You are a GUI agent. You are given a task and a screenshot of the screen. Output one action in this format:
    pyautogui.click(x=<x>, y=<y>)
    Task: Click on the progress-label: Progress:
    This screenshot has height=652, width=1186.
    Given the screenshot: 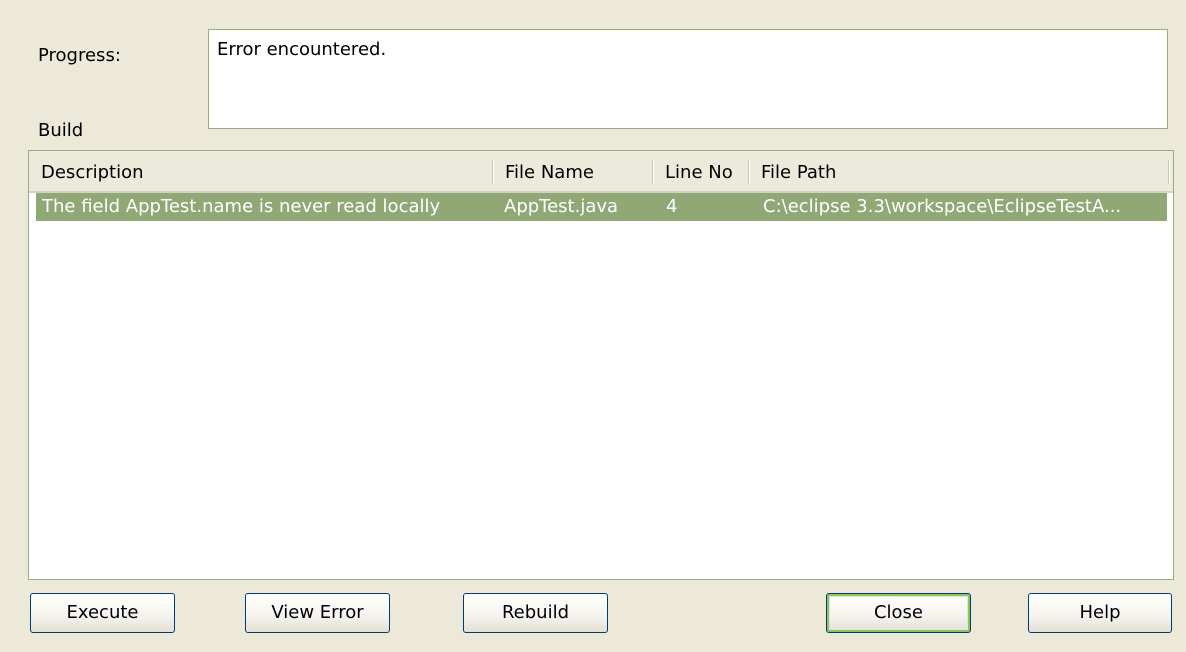 What is the action you would take?
    pyautogui.click(x=79, y=55)
    